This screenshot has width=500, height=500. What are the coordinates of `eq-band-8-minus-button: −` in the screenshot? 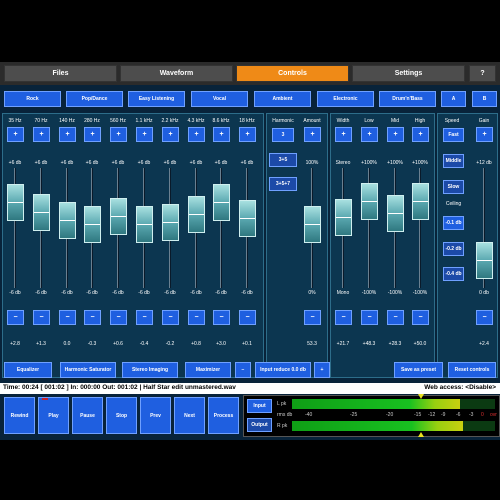 It's located at (221, 317).